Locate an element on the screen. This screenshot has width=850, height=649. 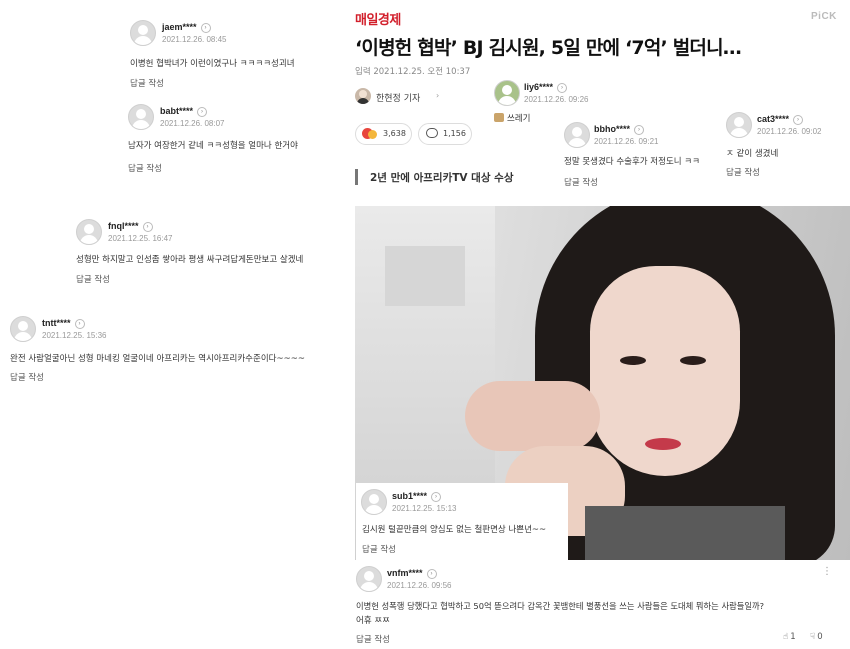
comment-username: sub1**** is located at coordinates (409, 496).